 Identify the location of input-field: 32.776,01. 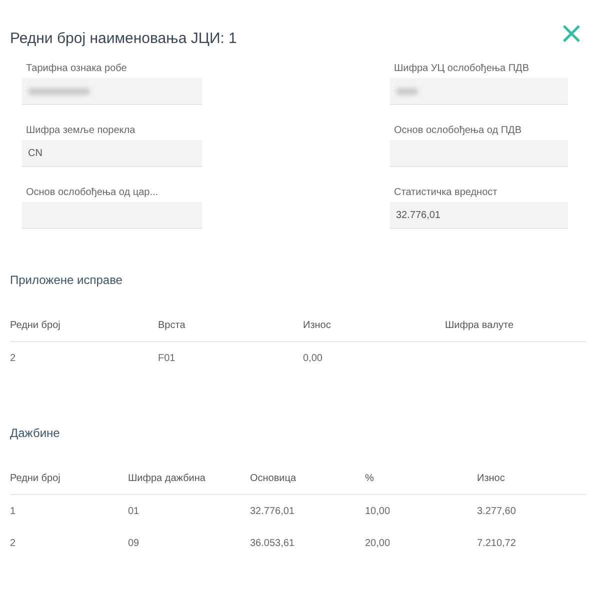
(479, 215).